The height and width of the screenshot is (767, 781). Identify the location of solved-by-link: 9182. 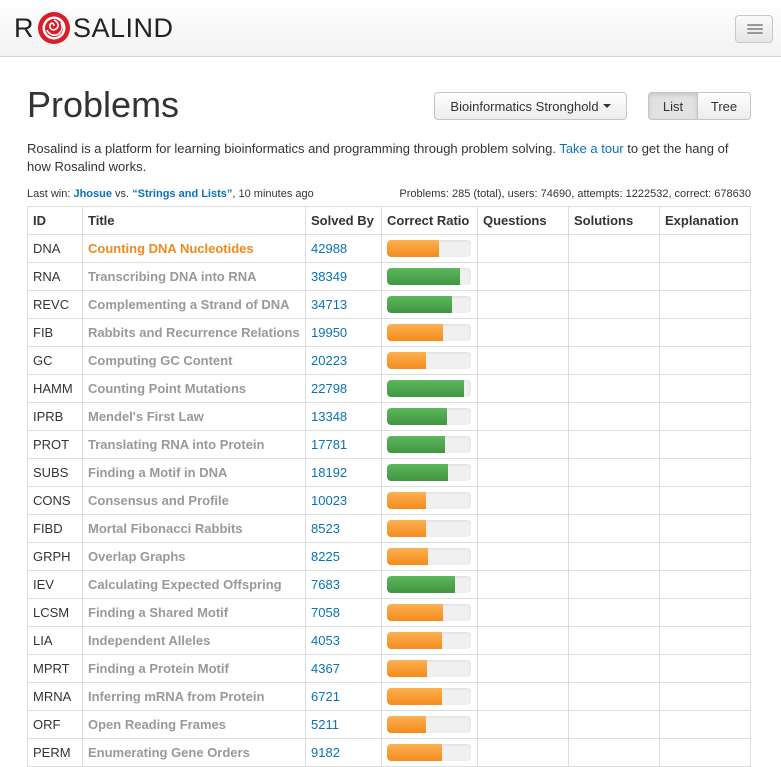
(343, 752).